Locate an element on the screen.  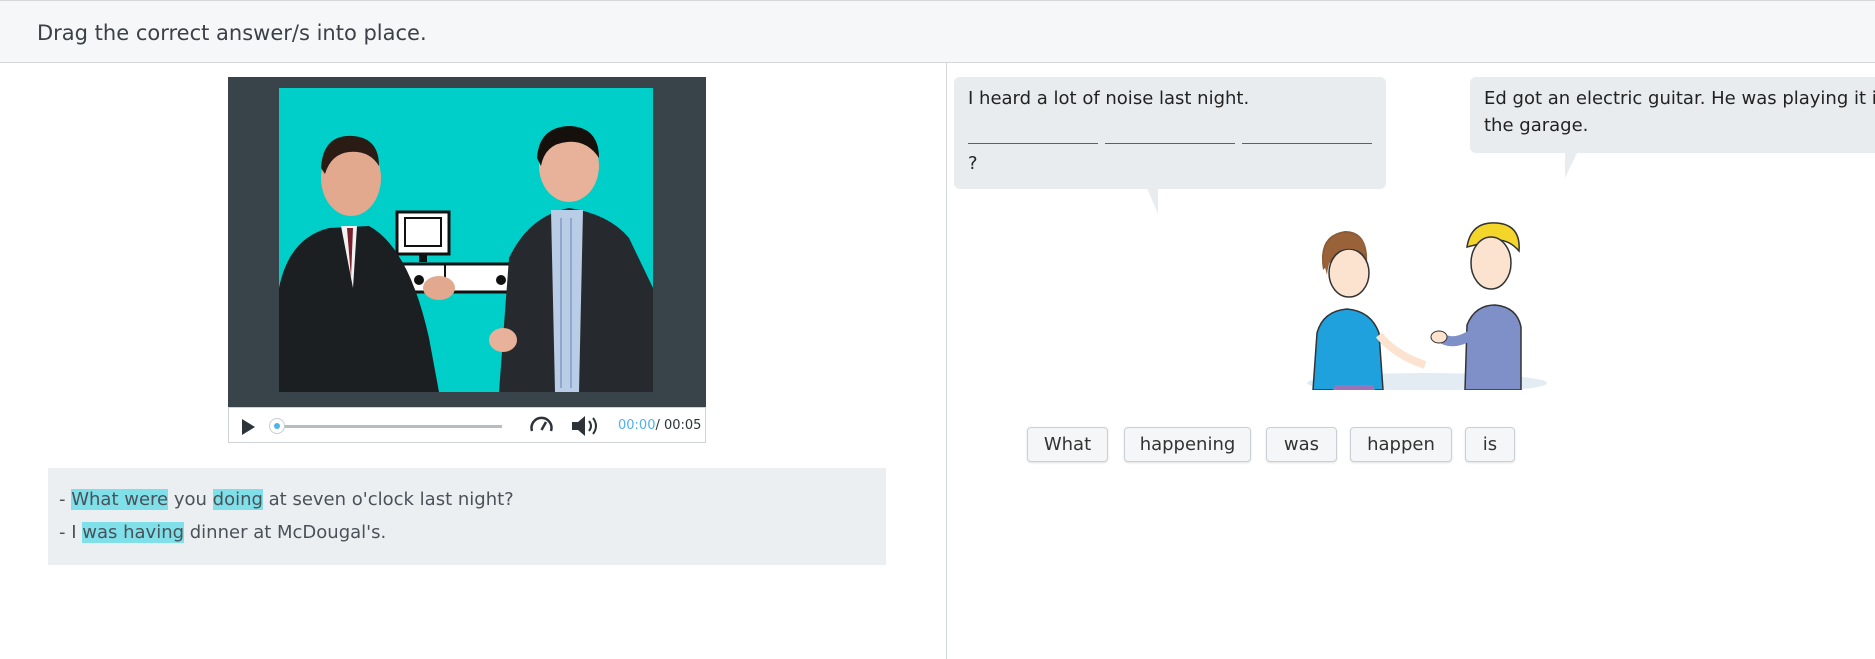
video-still-image is located at coordinates (466, 259).